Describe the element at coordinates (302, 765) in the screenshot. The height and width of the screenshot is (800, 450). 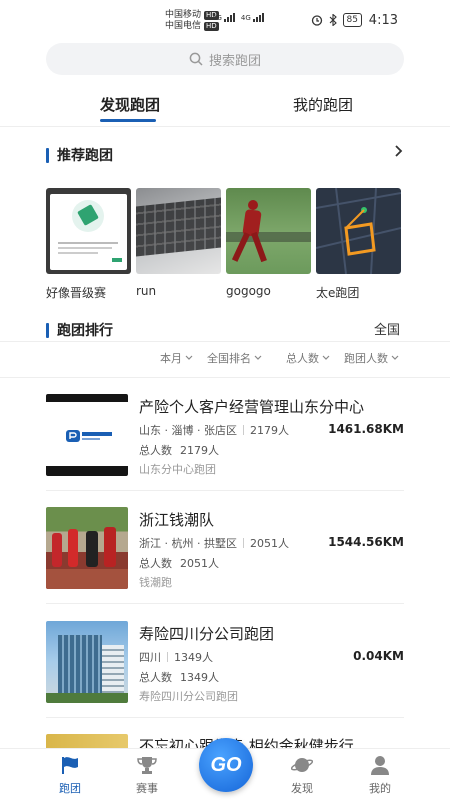
I see `planet-icon` at that location.